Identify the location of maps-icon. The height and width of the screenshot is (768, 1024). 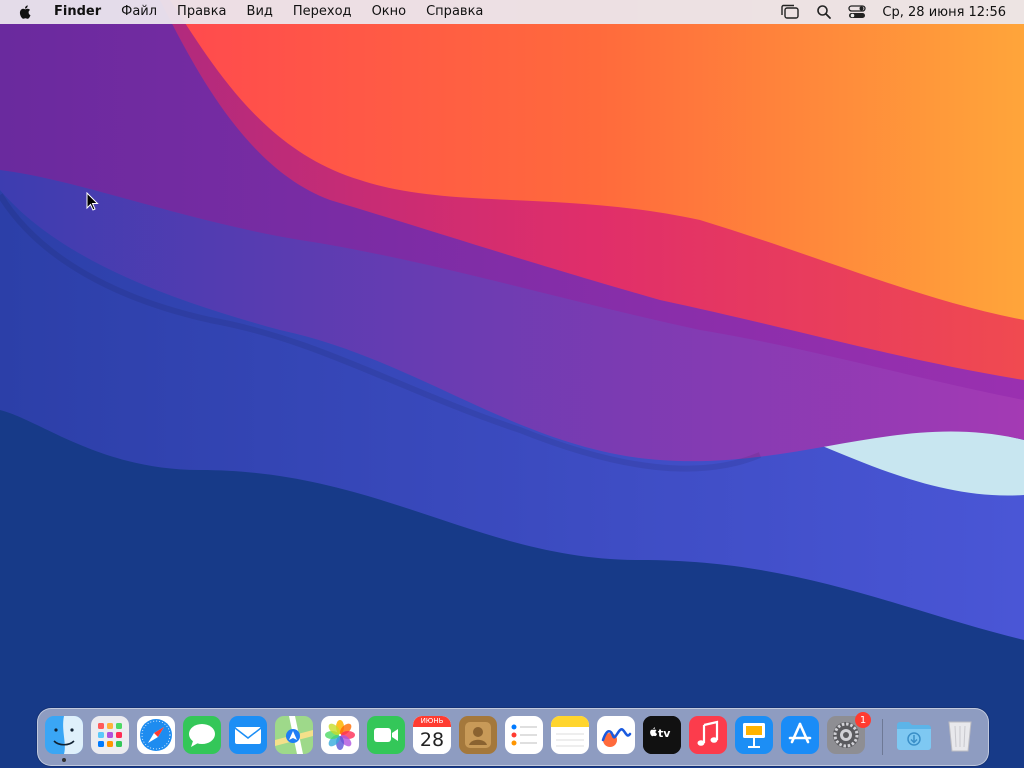
(294, 735).